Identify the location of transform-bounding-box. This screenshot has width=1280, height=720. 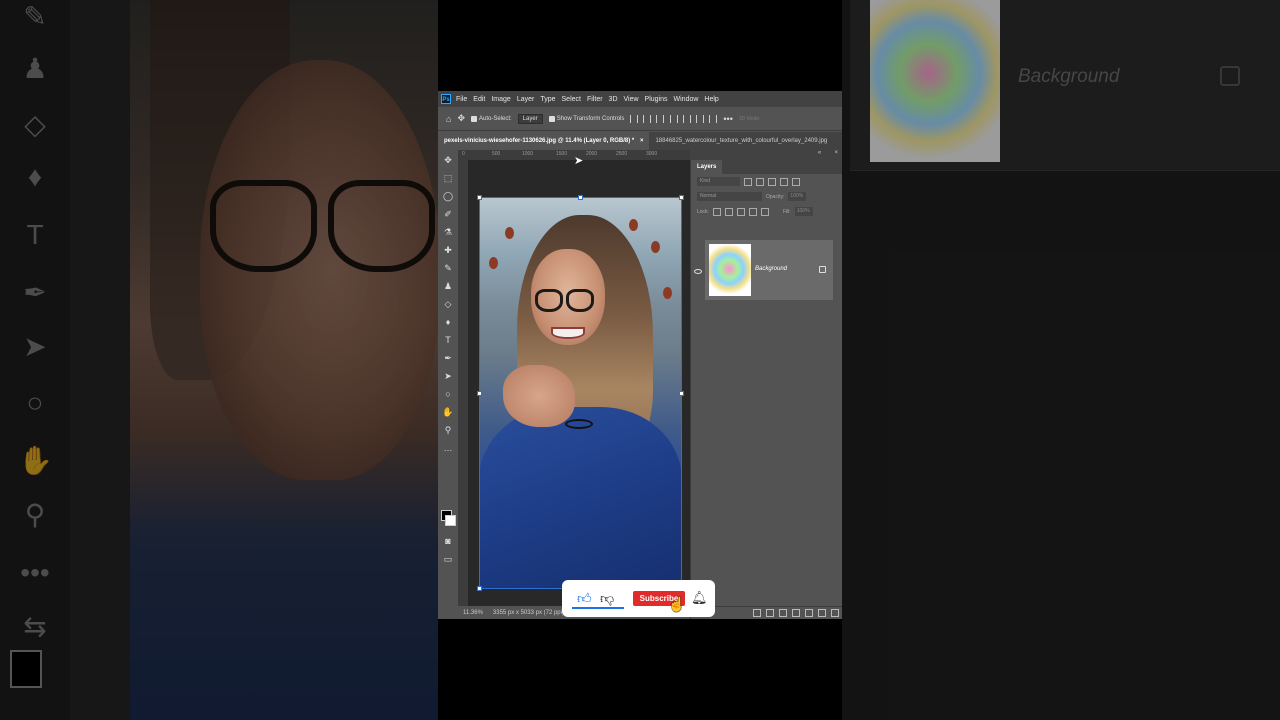
(580, 393).